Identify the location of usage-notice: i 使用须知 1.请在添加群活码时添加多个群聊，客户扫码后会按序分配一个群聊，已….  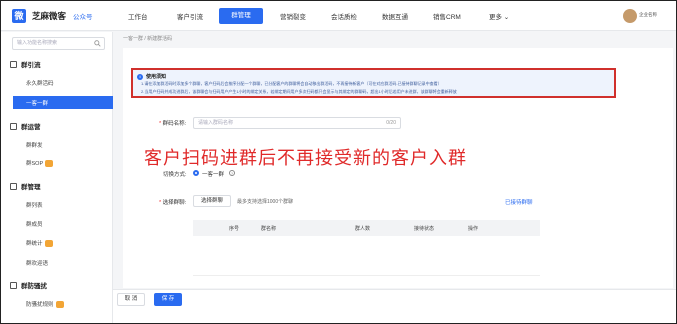
(373, 83).